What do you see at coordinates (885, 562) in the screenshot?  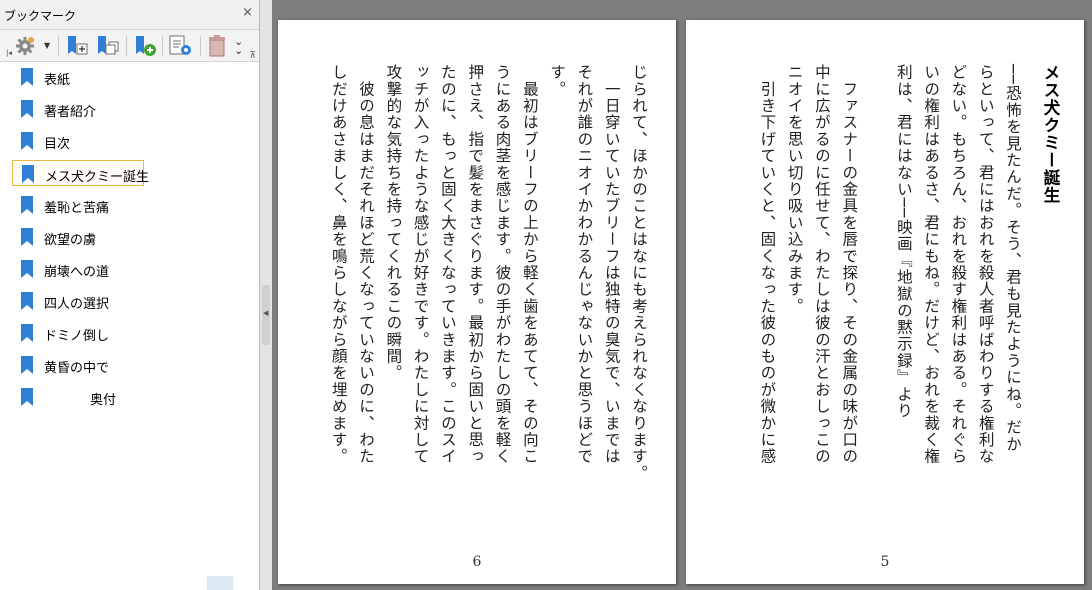 I see `page-number: 5` at bounding box center [885, 562].